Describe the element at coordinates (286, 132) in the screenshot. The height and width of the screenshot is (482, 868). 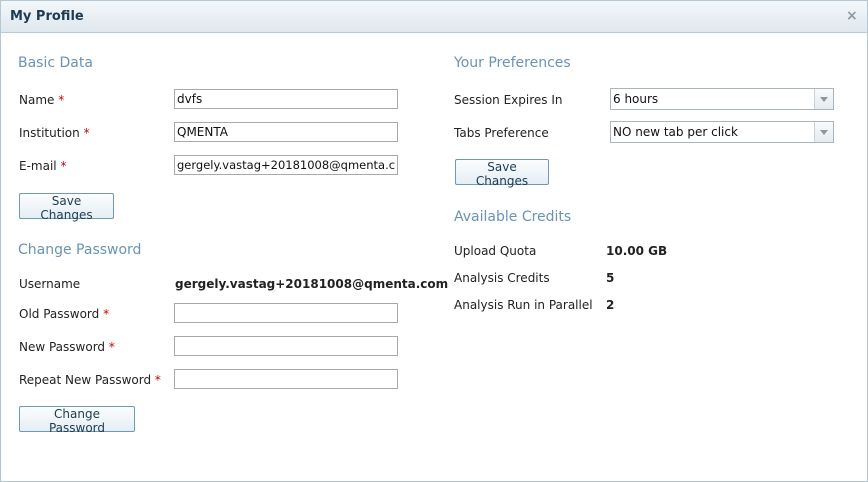
I see `institution-input` at that location.